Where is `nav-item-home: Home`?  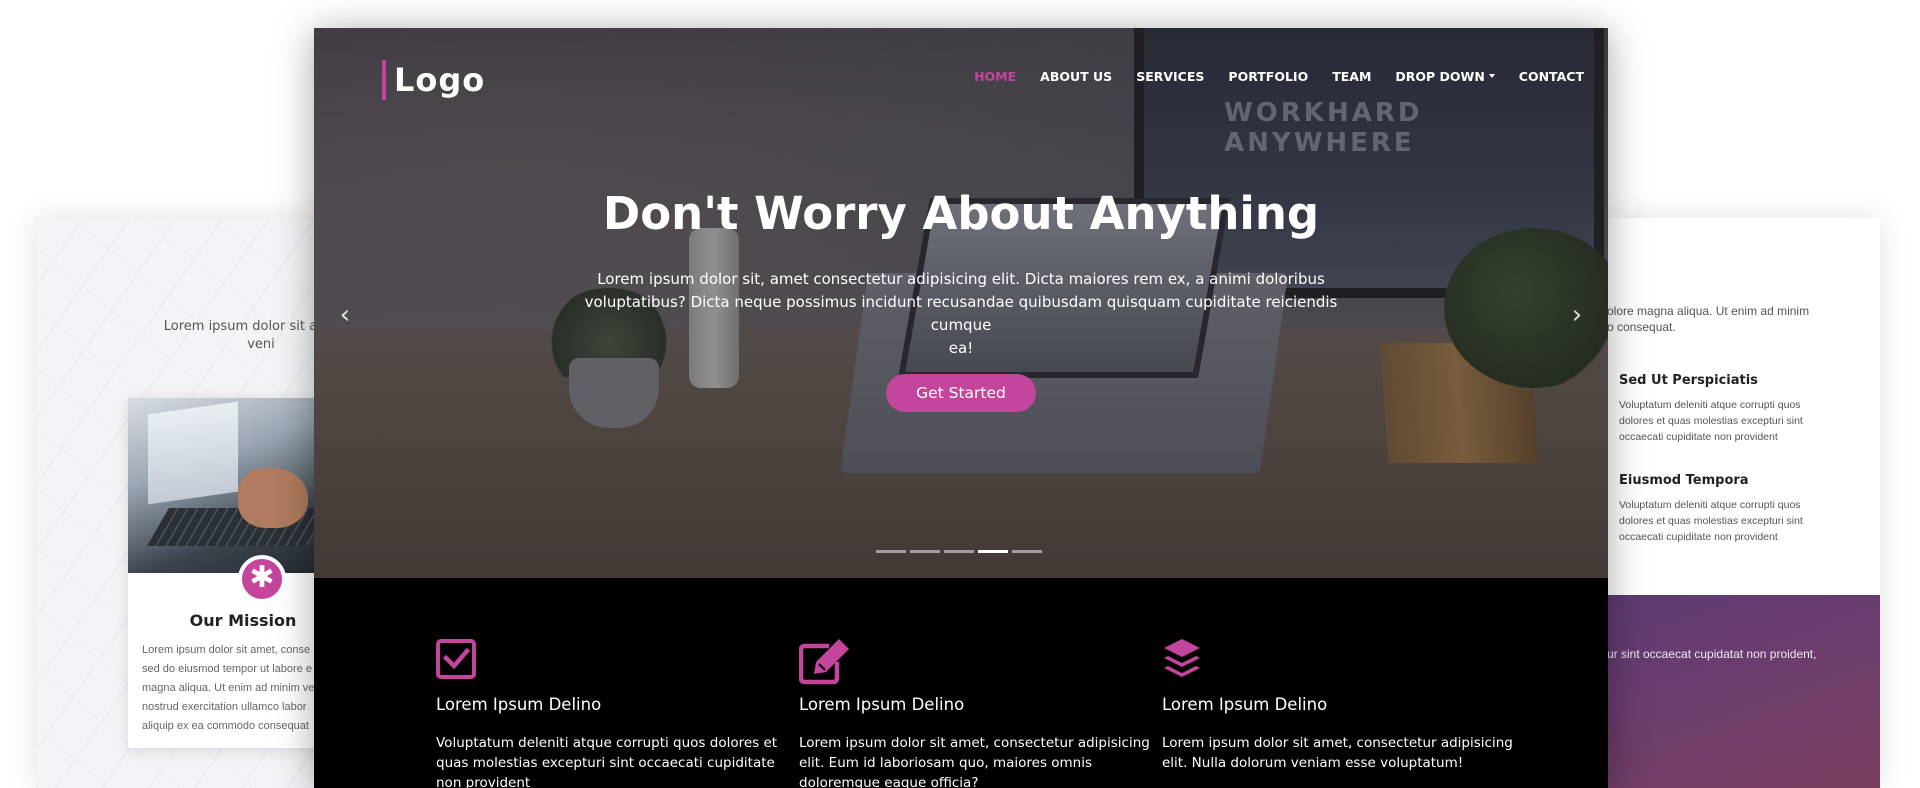
nav-item-home: Home is located at coordinates (995, 76).